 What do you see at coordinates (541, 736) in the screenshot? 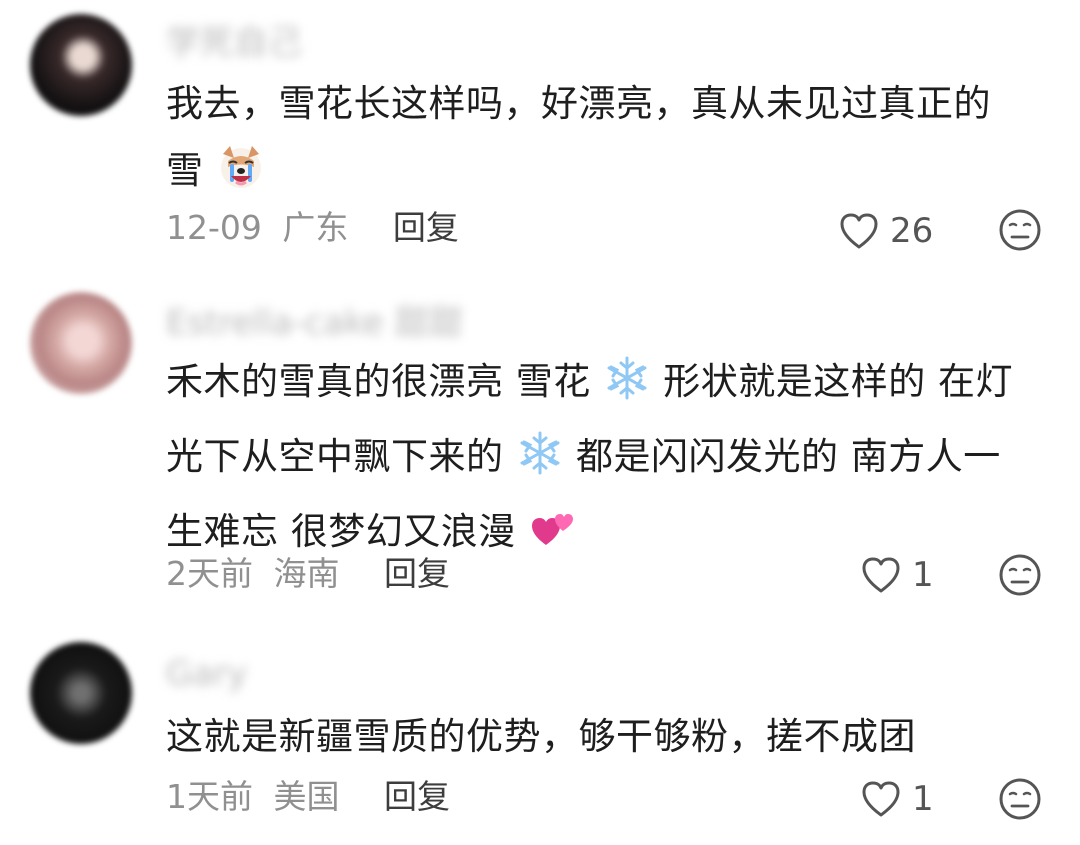
I see `comment-line: 这就是新疆雪质的优势，够干够粉，搓不成团` at bounding box center [541, 736].